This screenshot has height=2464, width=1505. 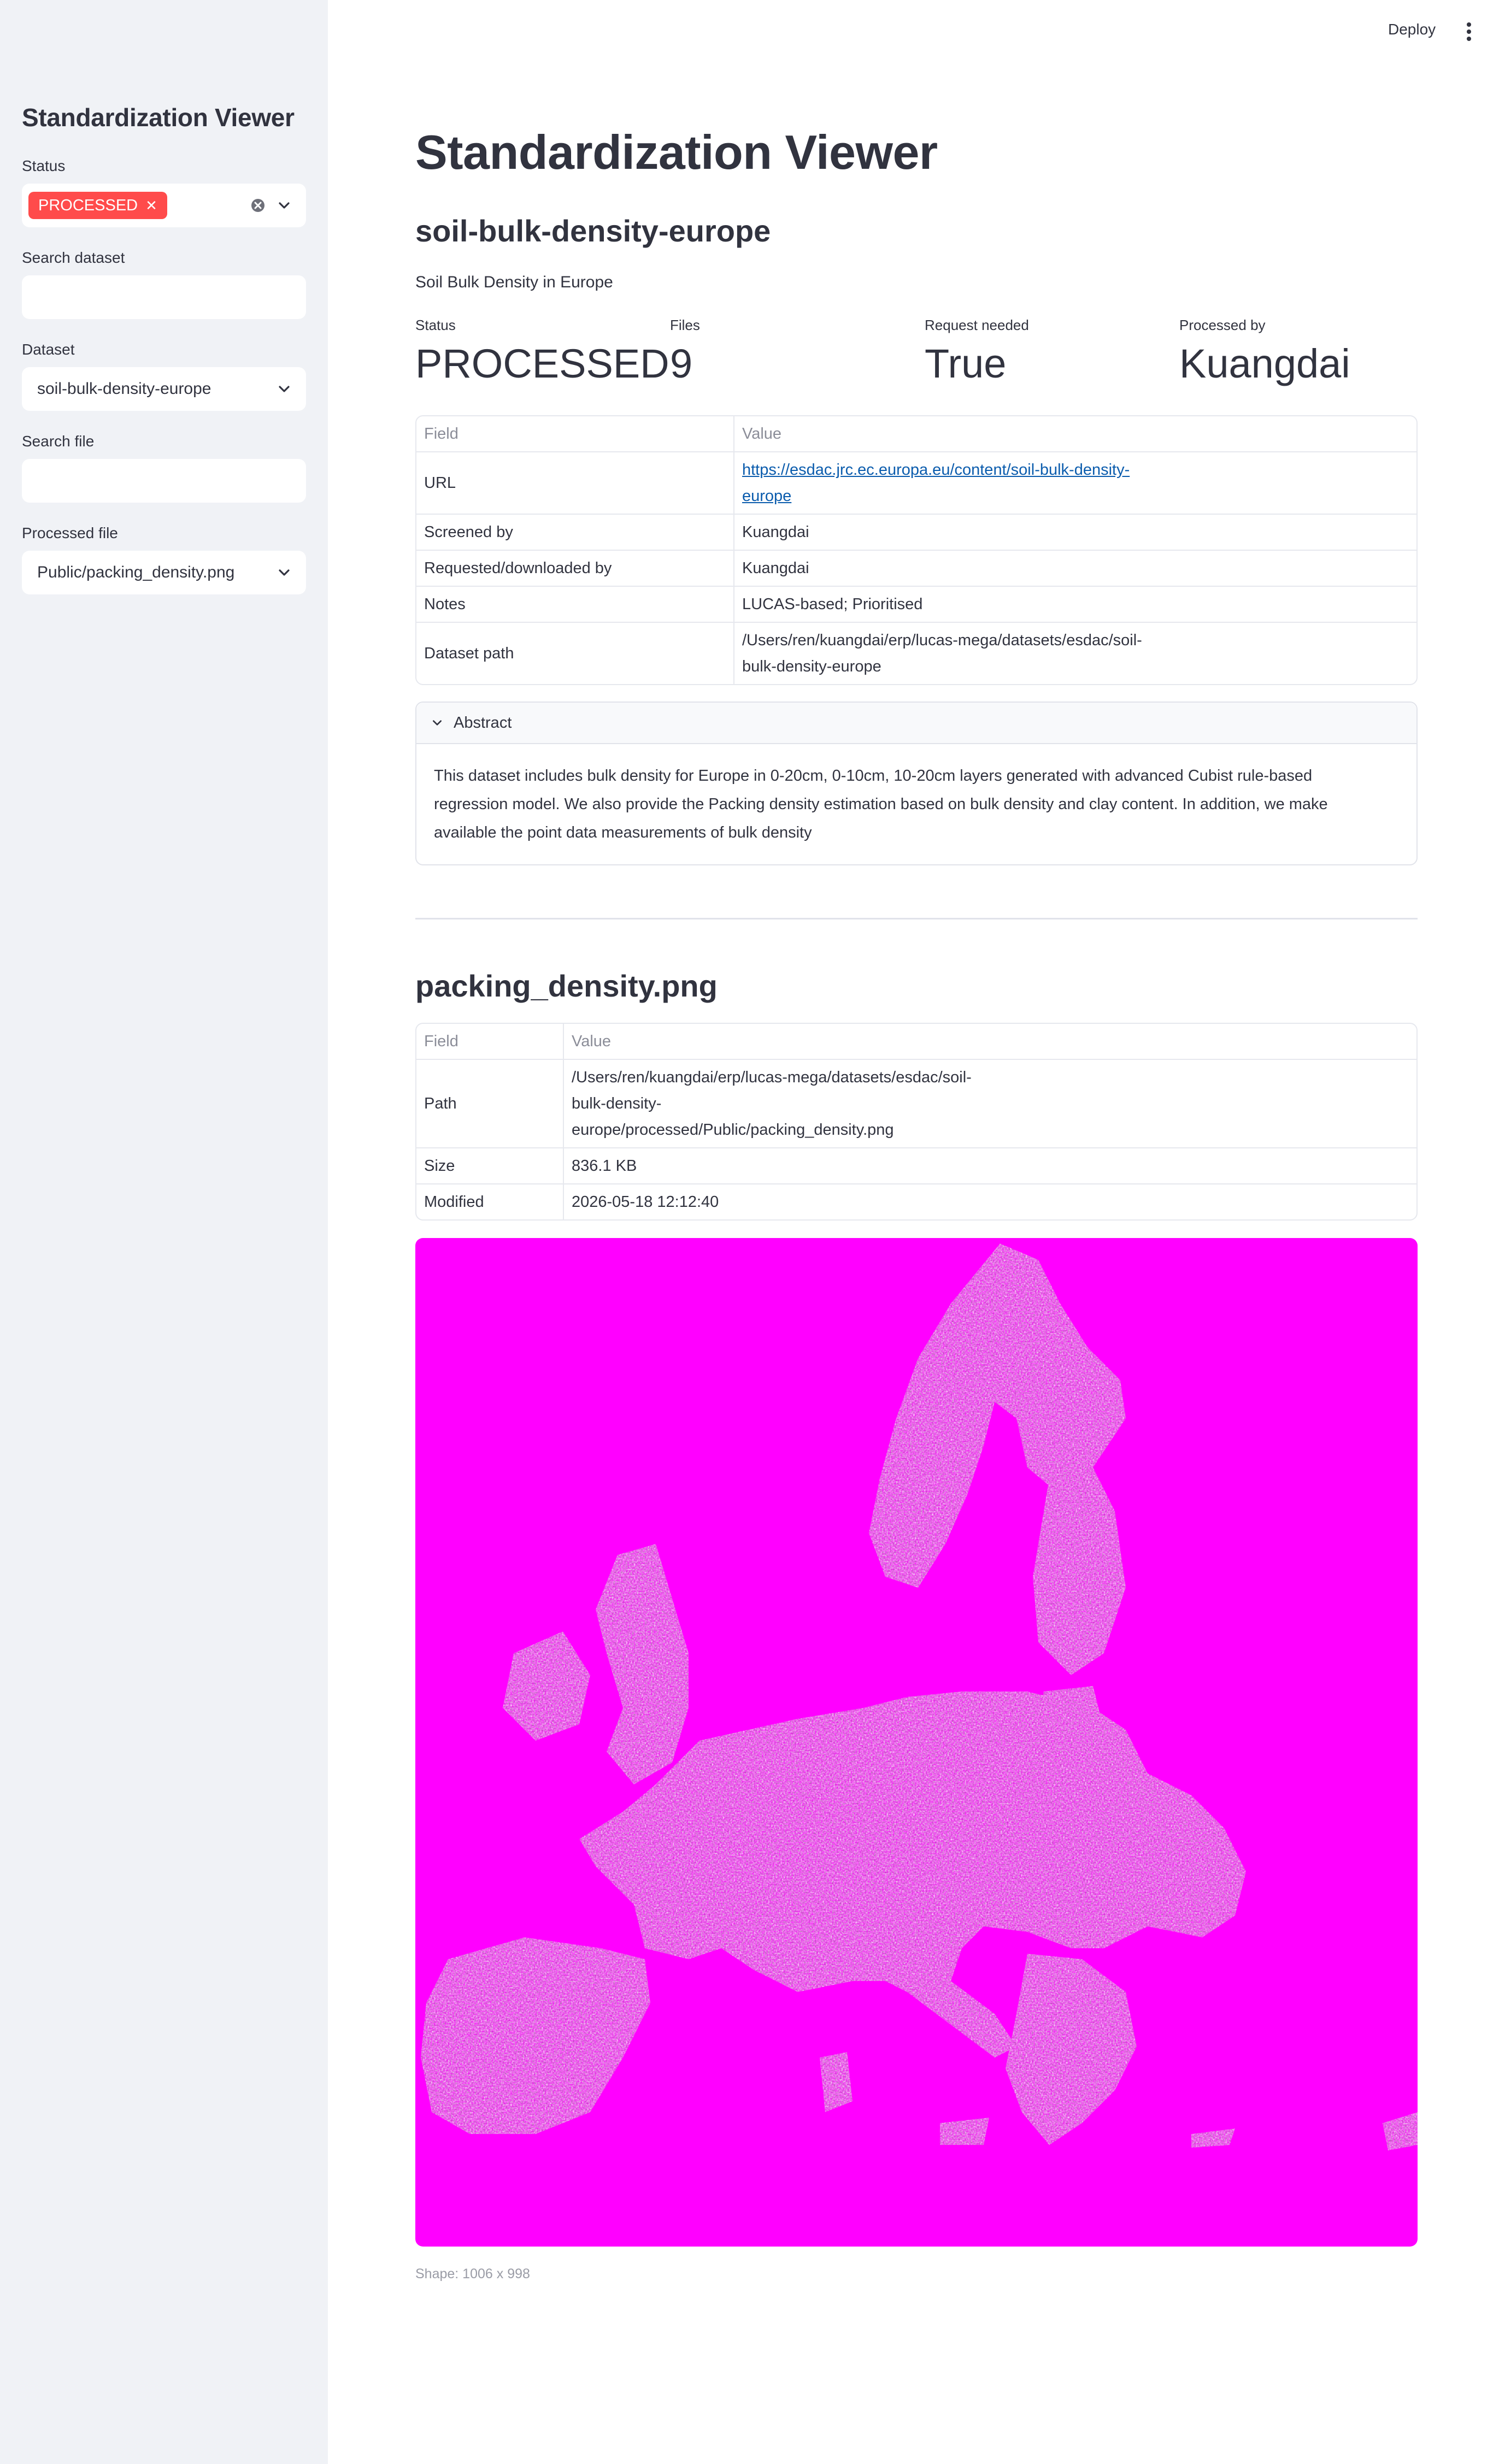 What do you see at coordinates (435, 325) in the screenshot?
I see `metric-label: Status` at bounding box center [435, 325].